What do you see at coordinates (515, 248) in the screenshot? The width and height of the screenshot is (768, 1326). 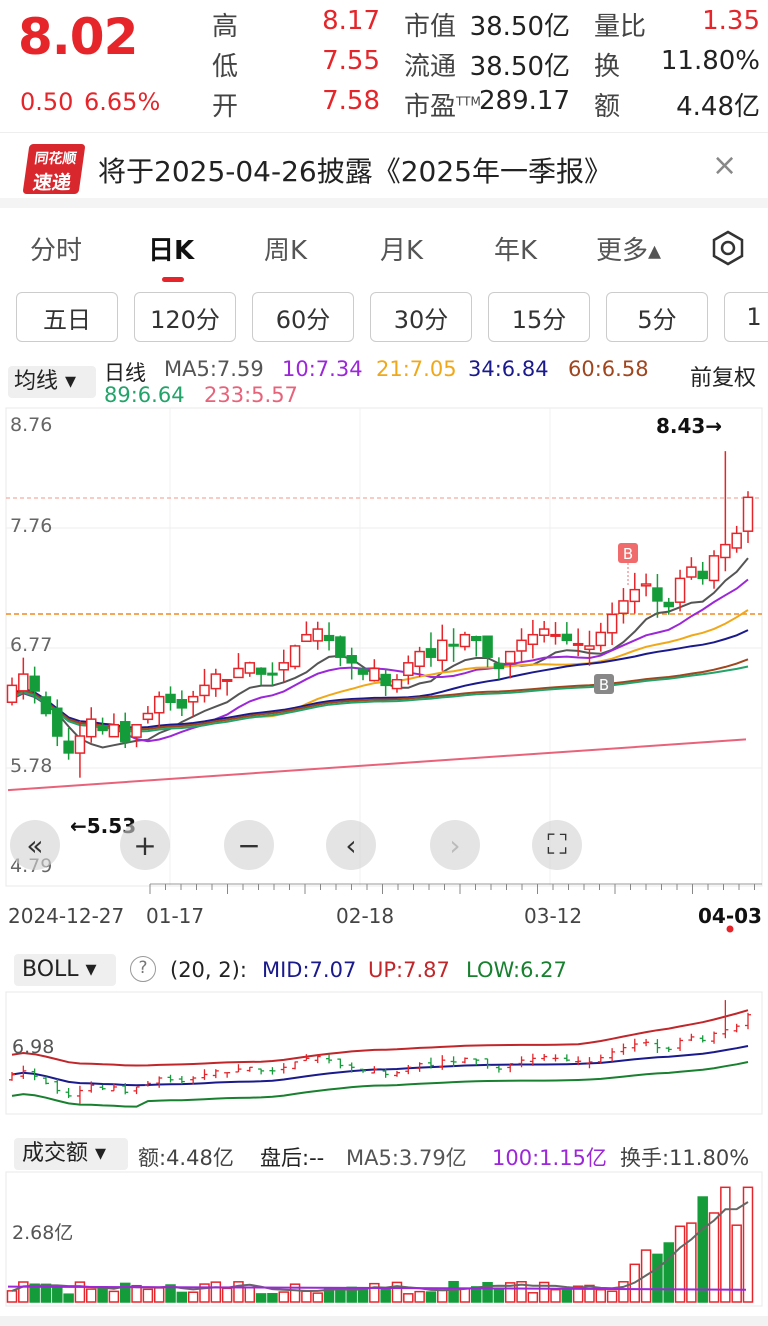 I see `tab-4: 年K` at bounding box center [515, 248].